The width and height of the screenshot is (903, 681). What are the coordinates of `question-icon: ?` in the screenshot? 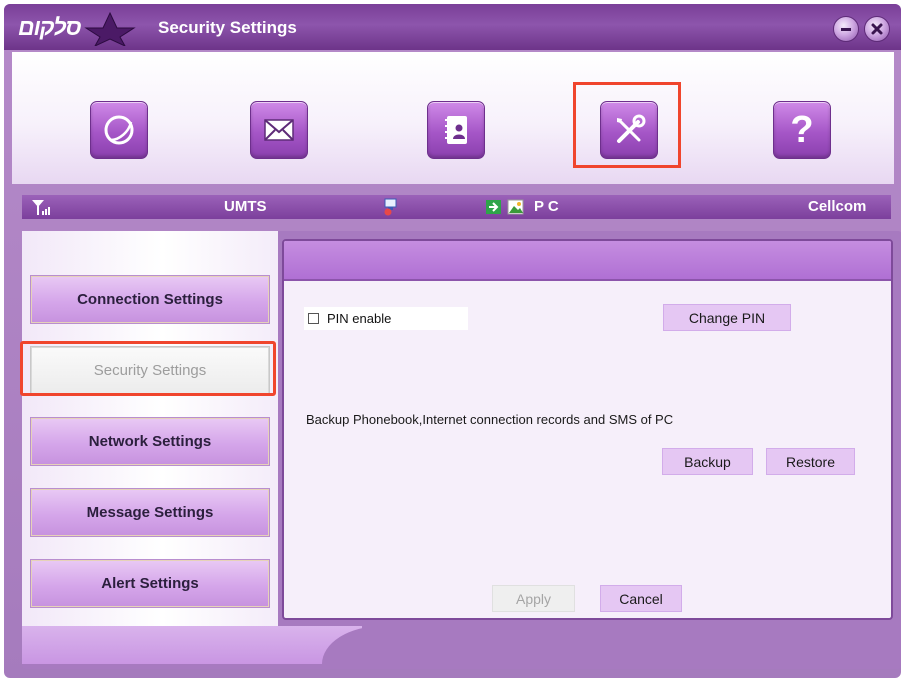 It's located at (802, 129).